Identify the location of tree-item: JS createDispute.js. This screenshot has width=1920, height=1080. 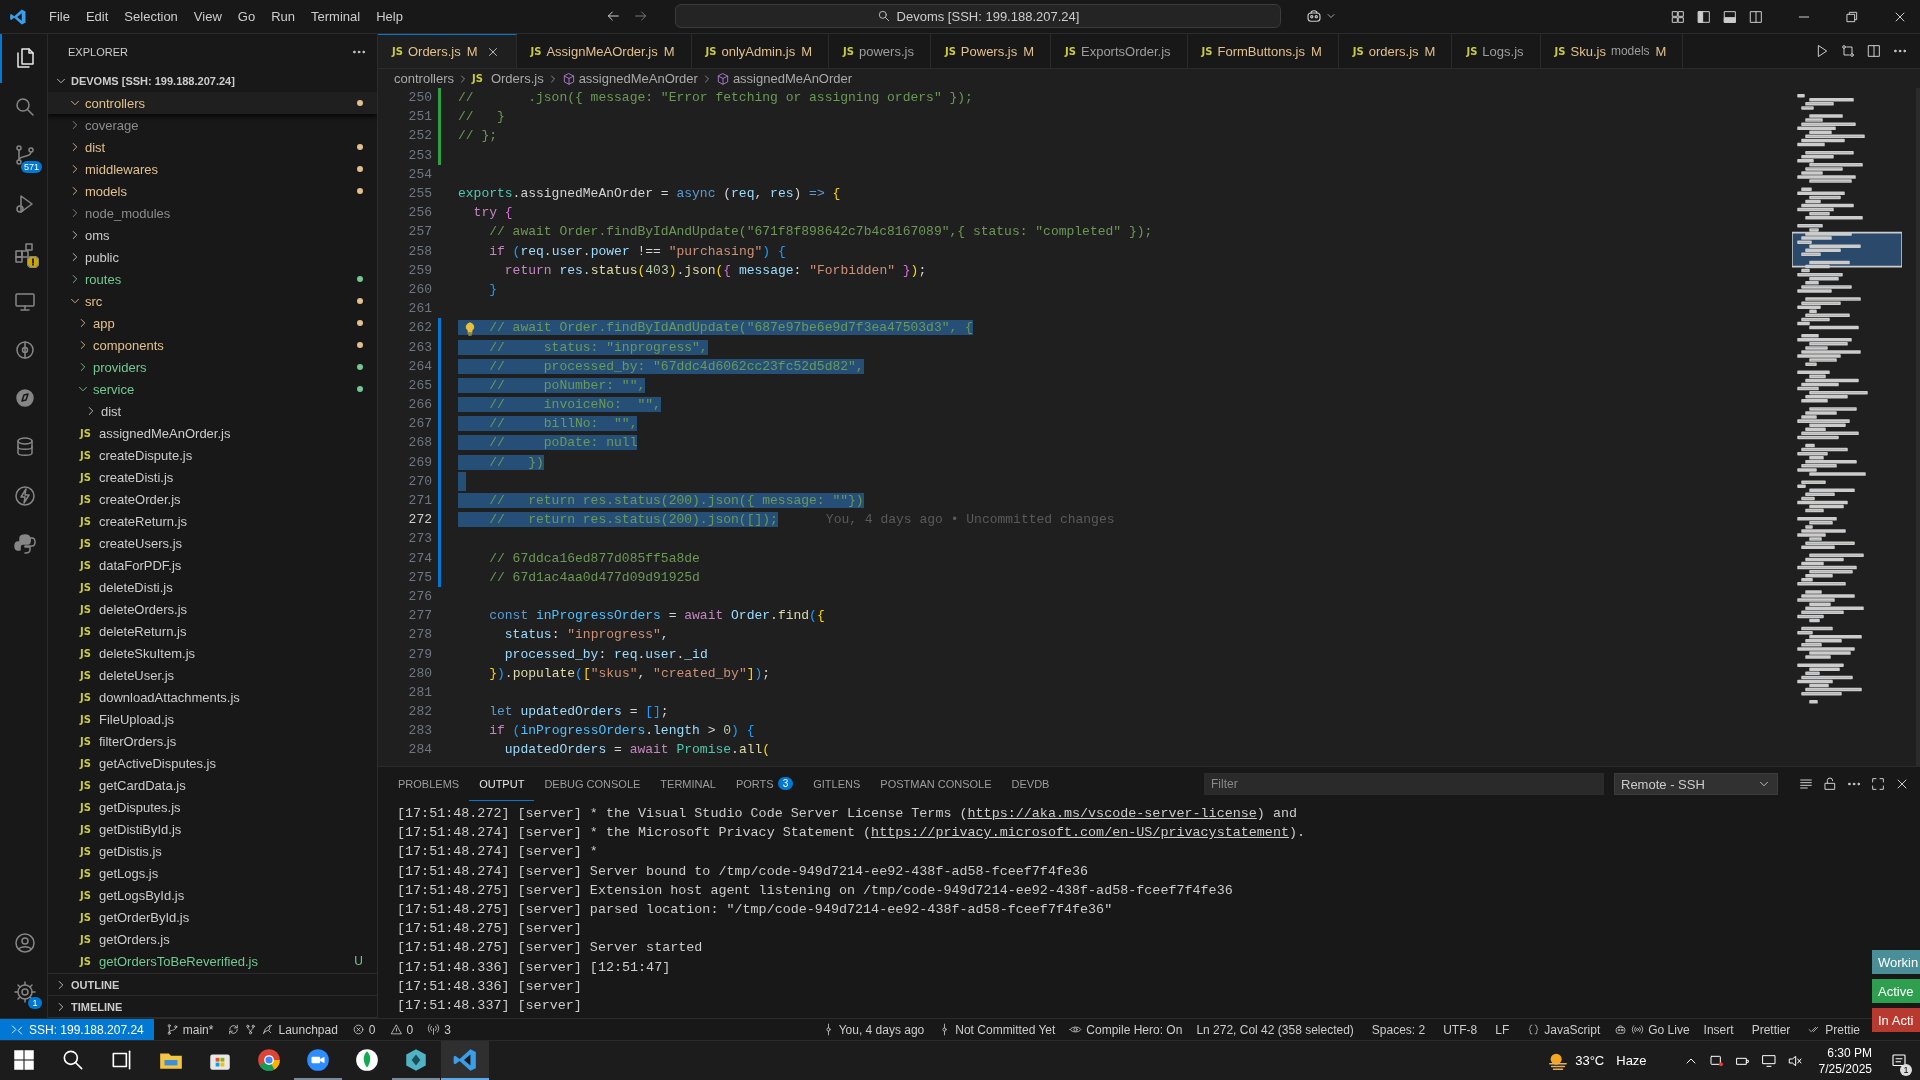
(212, 455).